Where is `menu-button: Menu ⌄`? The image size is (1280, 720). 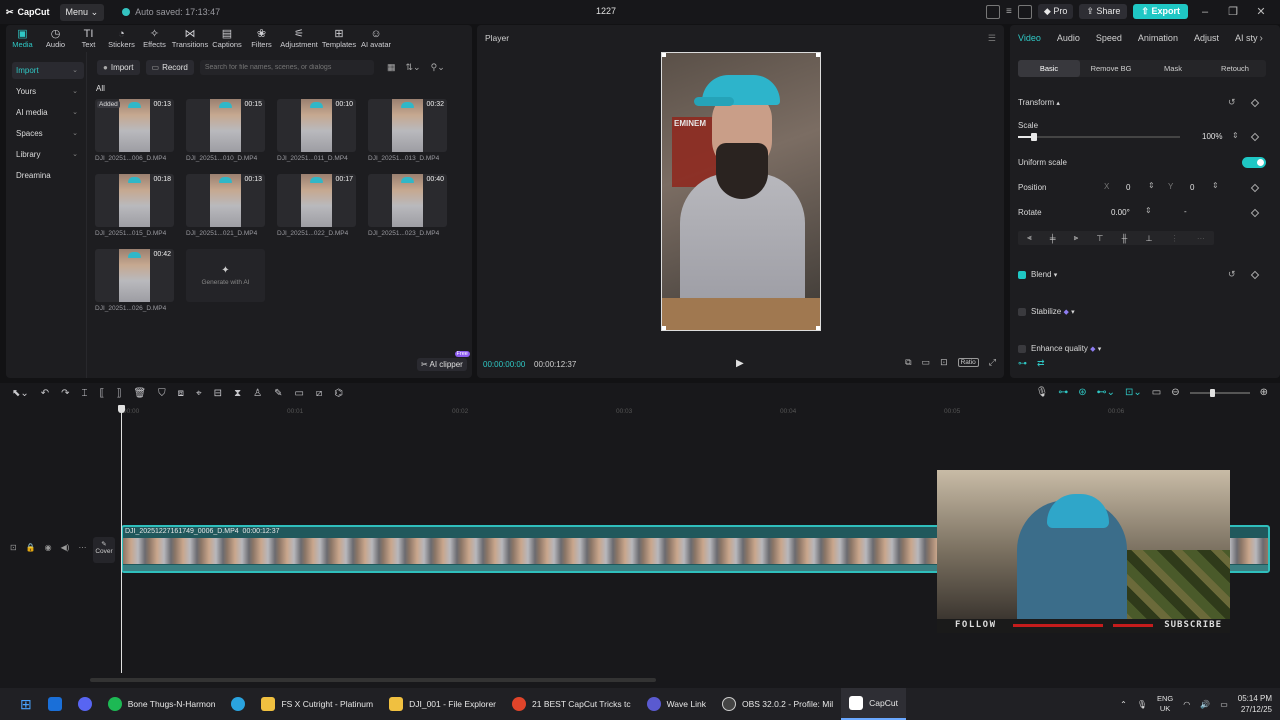
menu-button: Menu ⌄ is located at coordinates (82, 12).